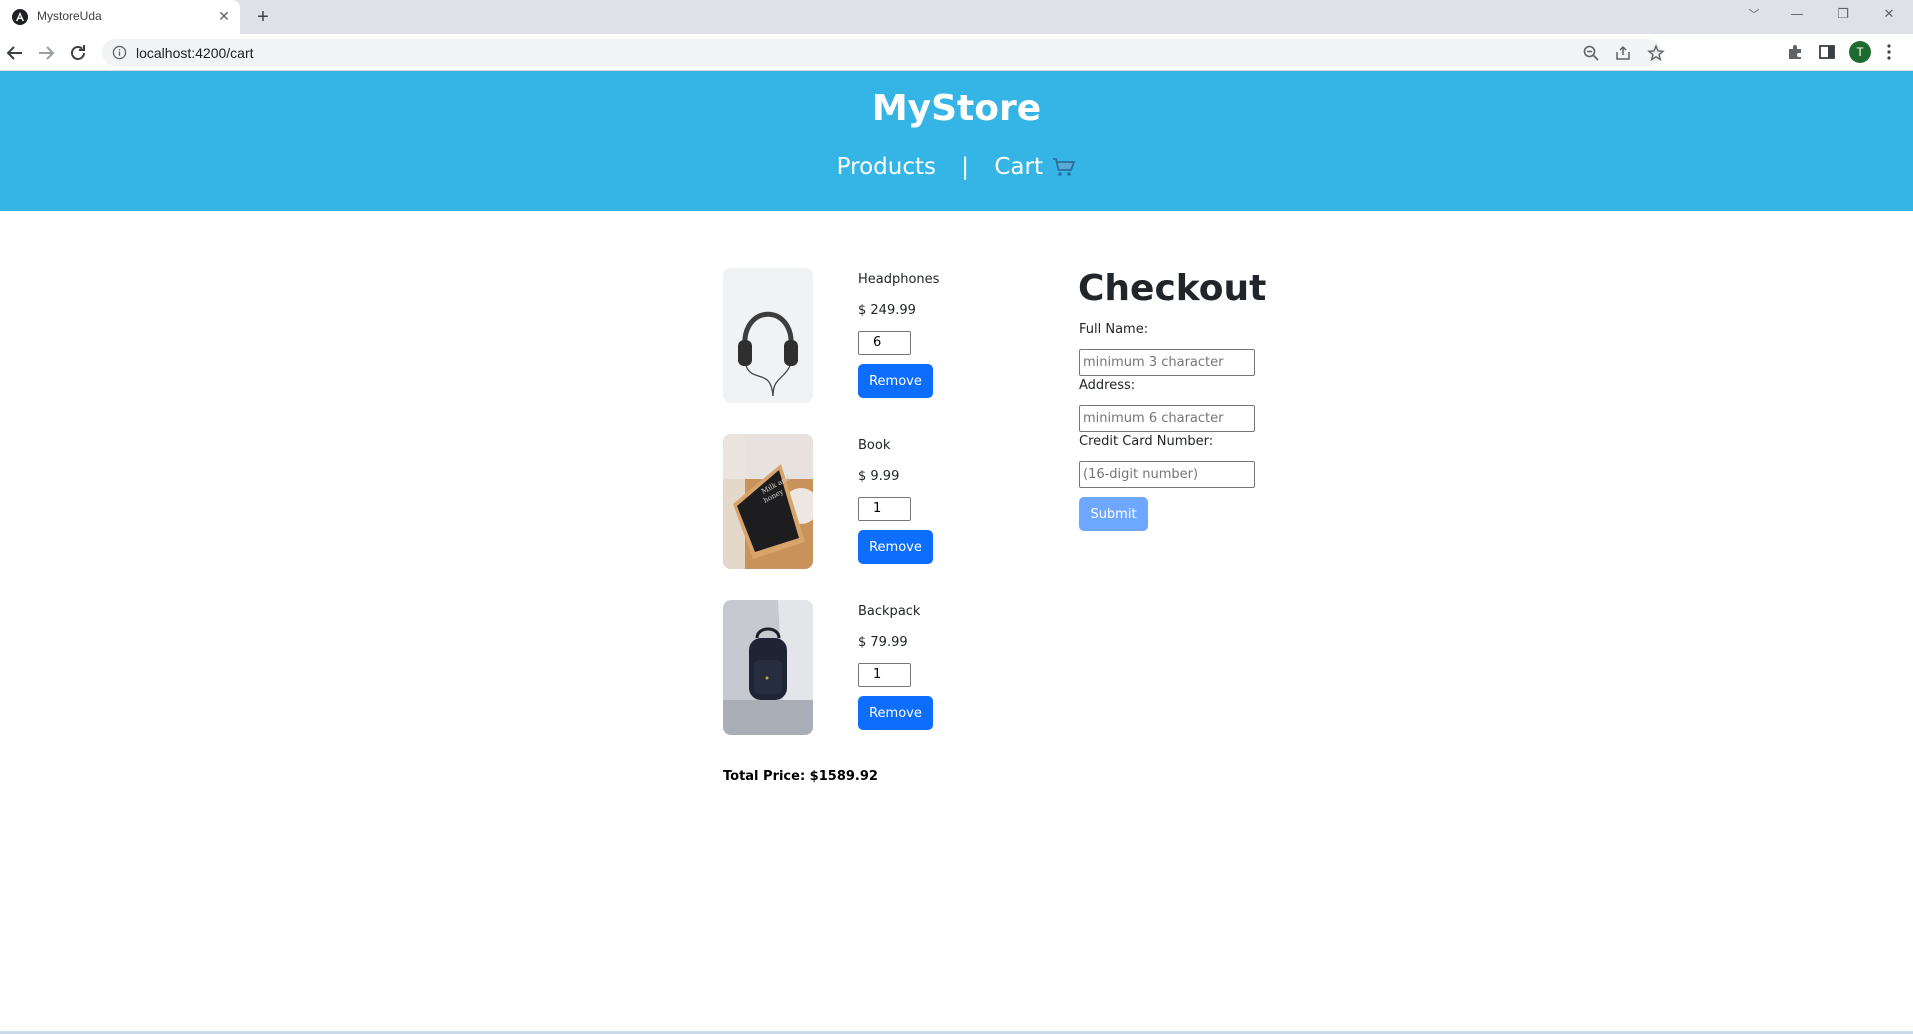 The image size is (1913, 1034). I want to click on item-price: $ 79.99, so click(883, 642).